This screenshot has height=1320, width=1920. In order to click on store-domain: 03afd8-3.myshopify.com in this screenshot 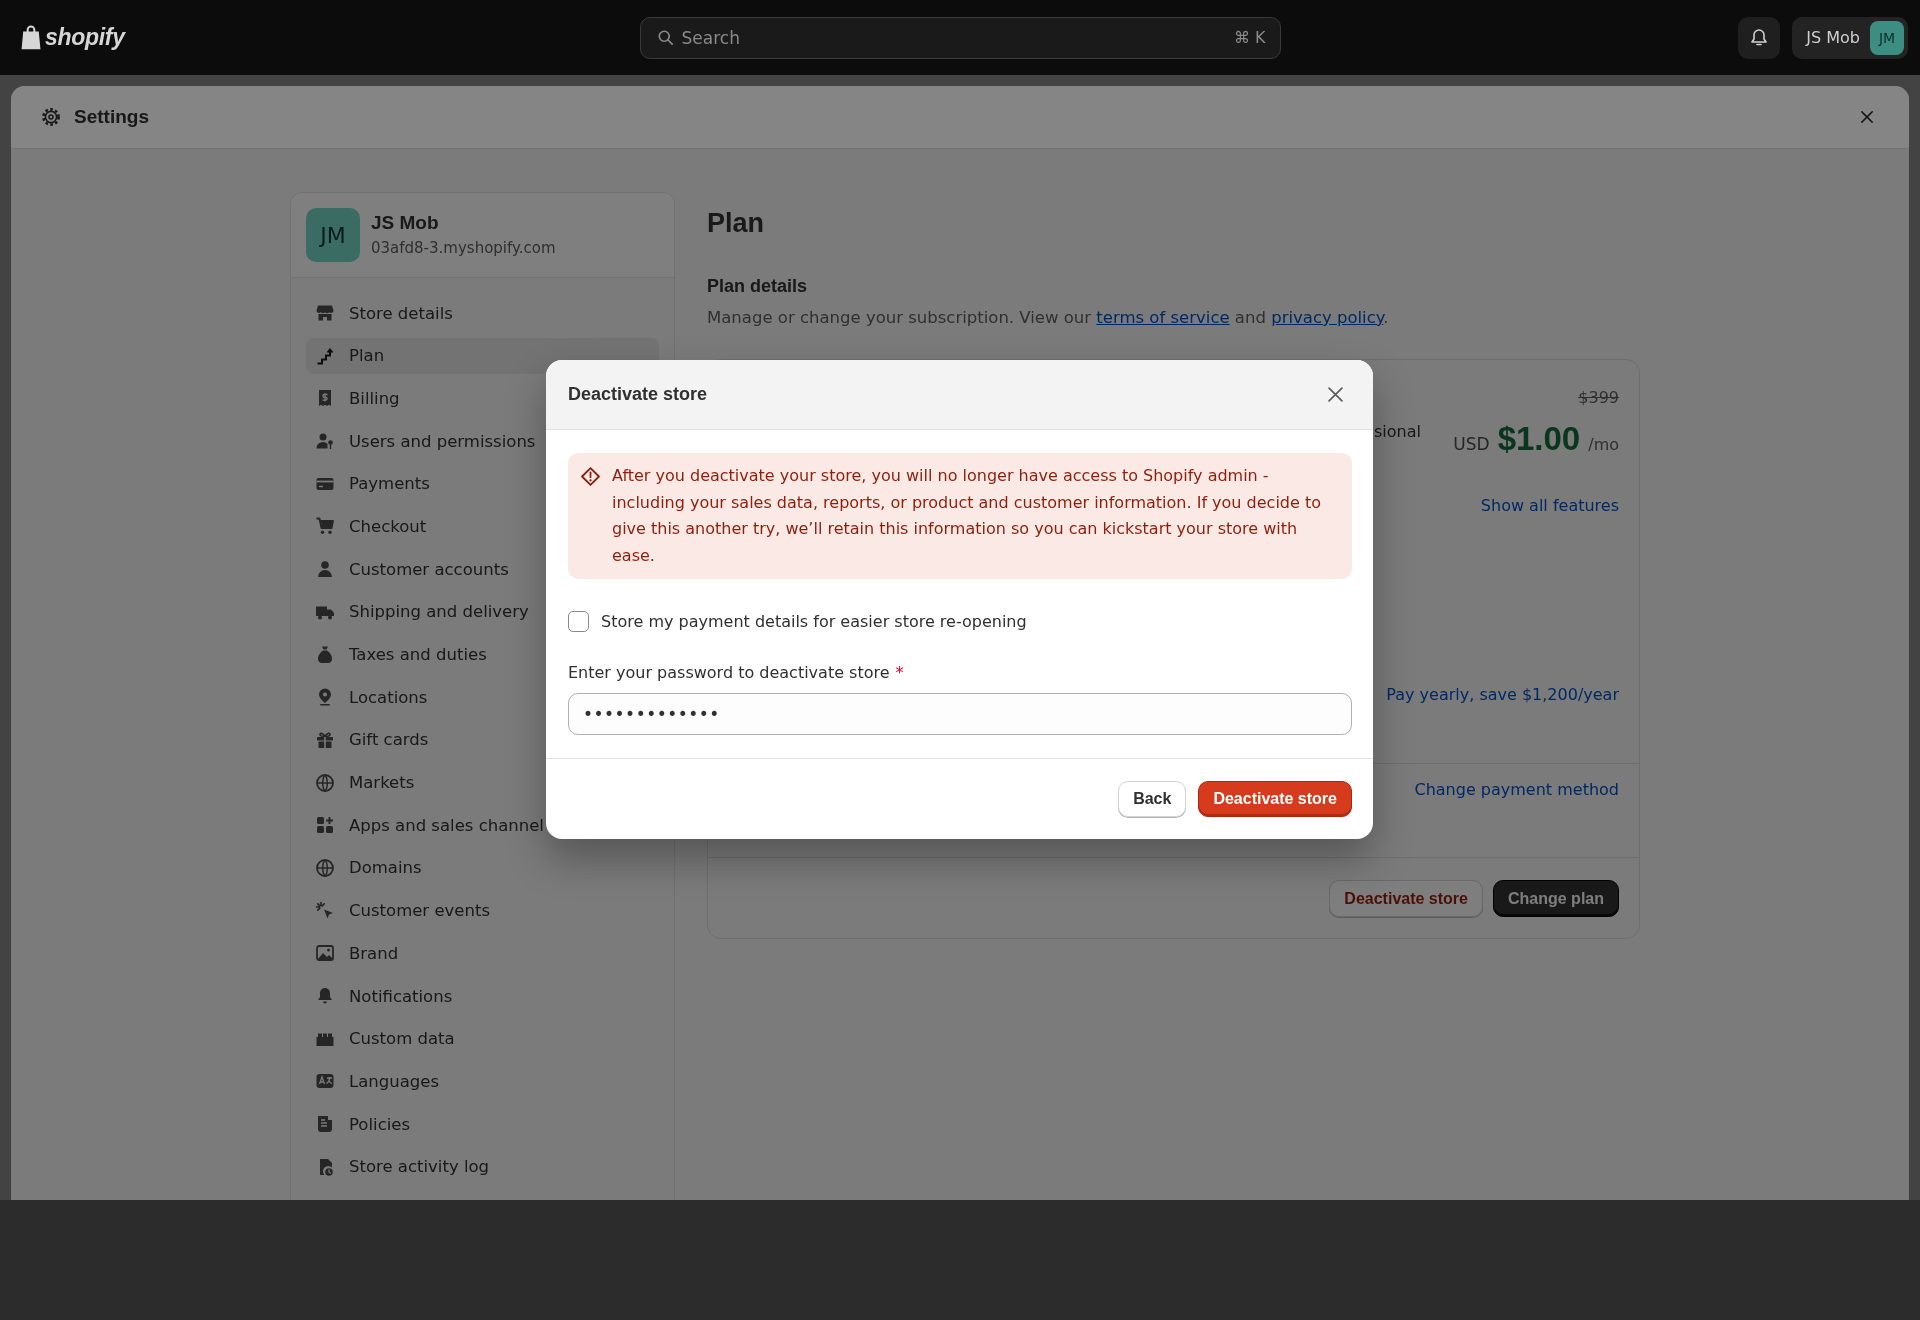, I will do `click(463, 248)`.